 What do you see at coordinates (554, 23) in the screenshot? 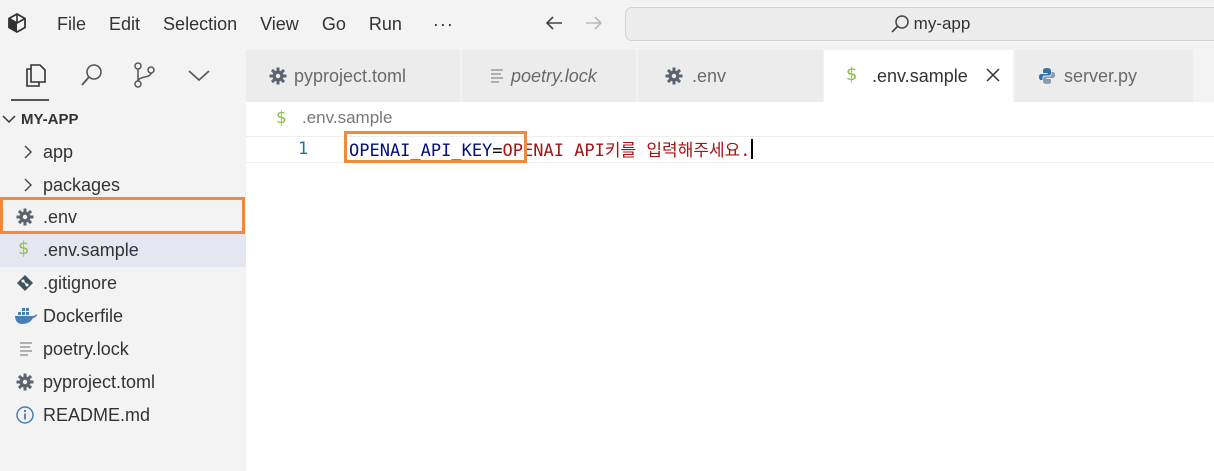
I see `arrow-left-icon` at bounding box center [554, 23].